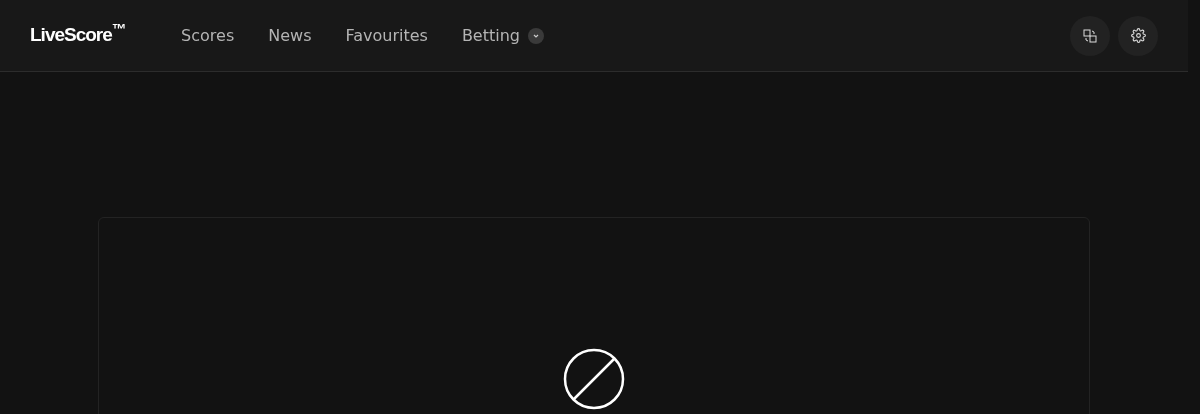  What do you see at coordinates (536, 35) in the screenshot?
I see `chevron-down-icon` at bounding box center [536, 35].